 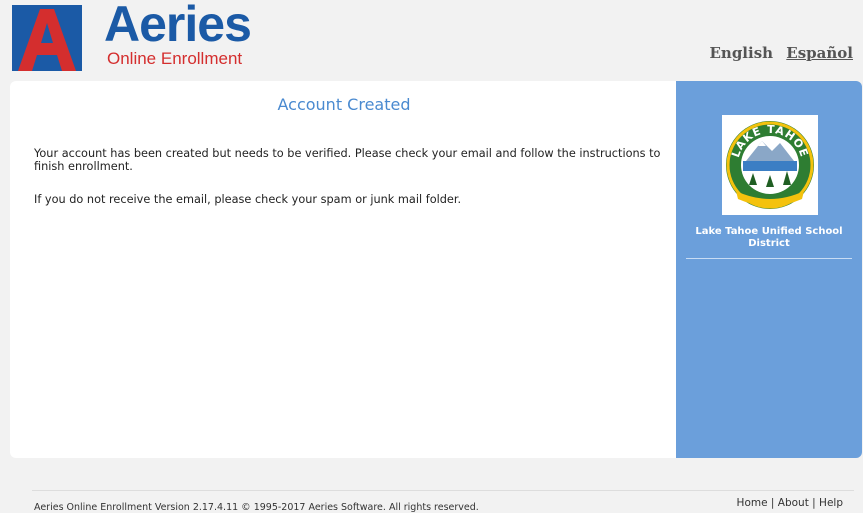 What do you see at coordinates (831, 503) in the screenshot?
I see `footer-help-link: Help` at bounding box center [831, 503].